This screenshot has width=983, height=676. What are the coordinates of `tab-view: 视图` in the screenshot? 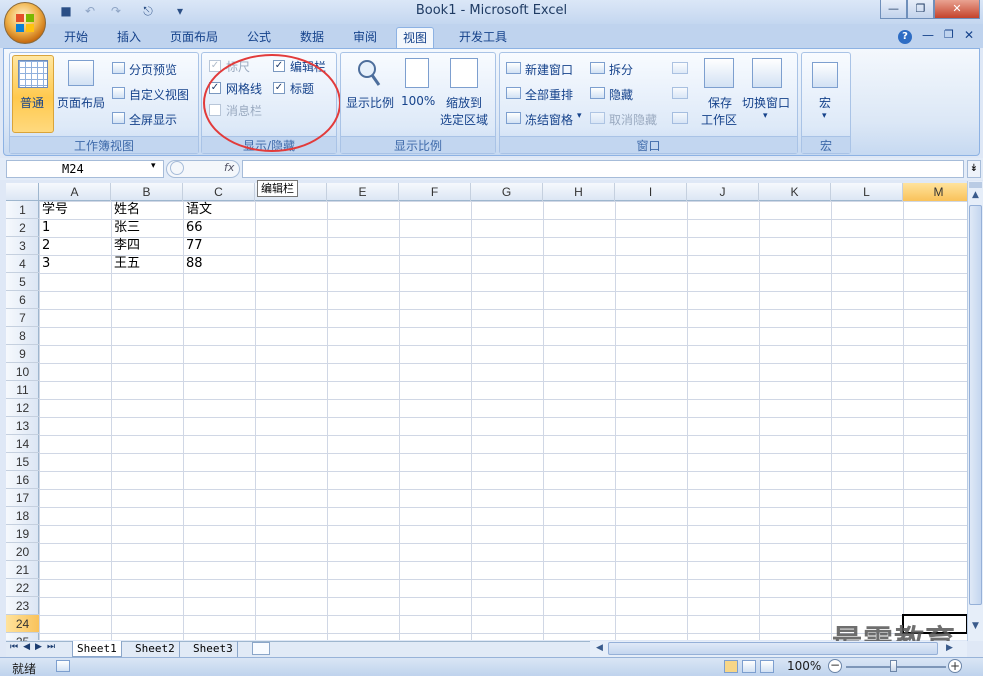 It's located at (415, 37).